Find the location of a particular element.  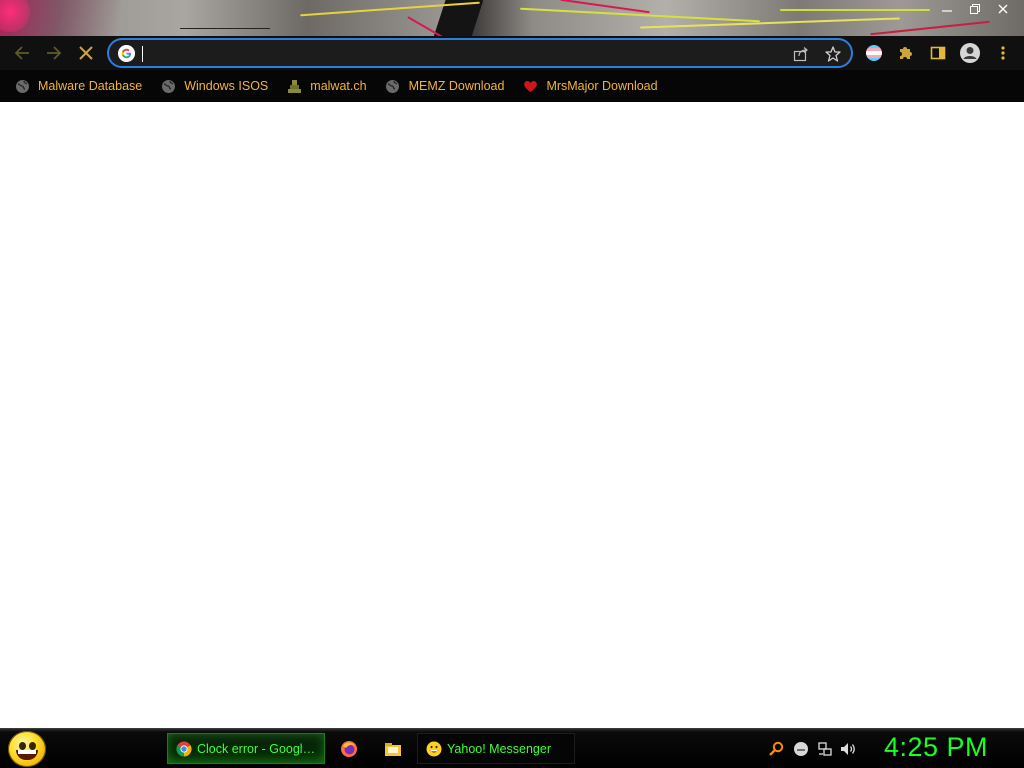

yahoo-smiley-icon is located at coordinates (434, 748).